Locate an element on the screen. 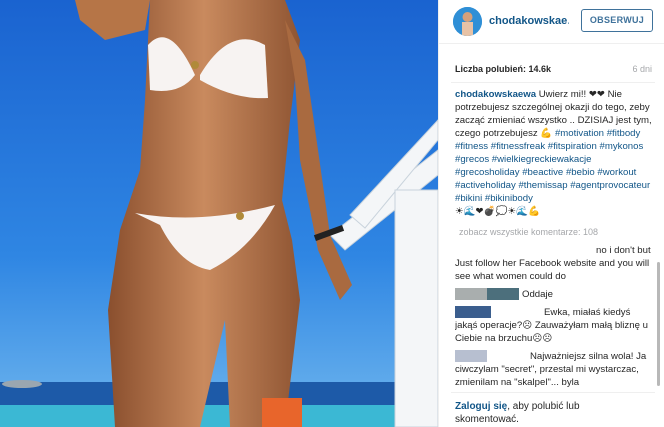 This screenshot has width=664, height=427. hashtag-link: #bebio is located at coordinates (581, 172).